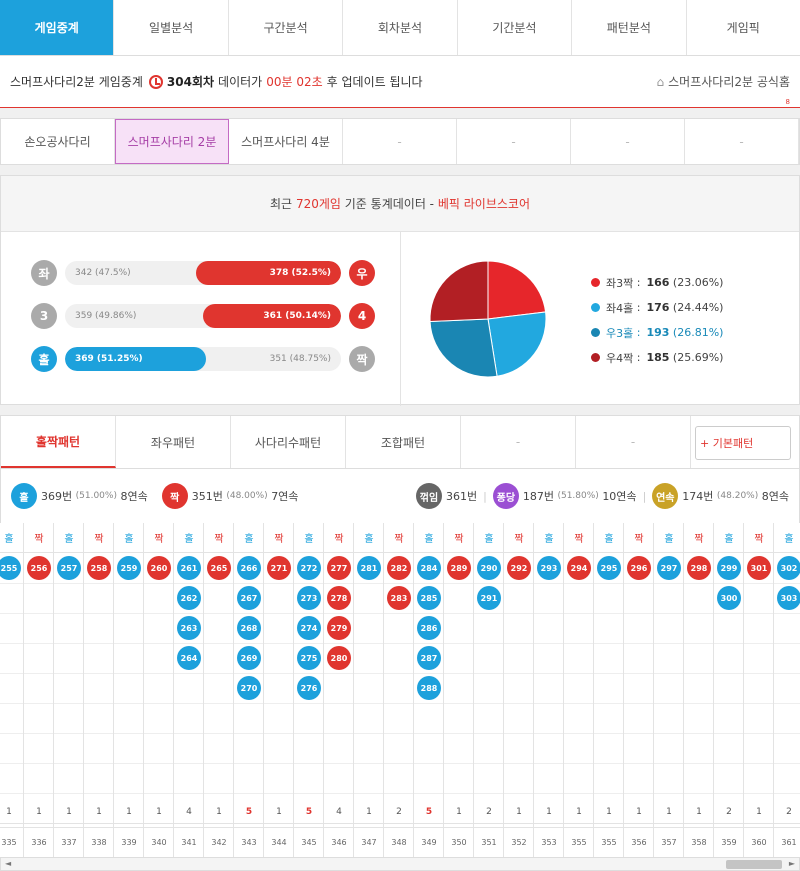 Image resolution: width=800 pixels, height=871 pixels. What do you see at coordinates (286, 141) in the screenshot?
I see `subtab-smurf-ladder-4min: 스머프사다리 4분` at bounding box center [286, 141].